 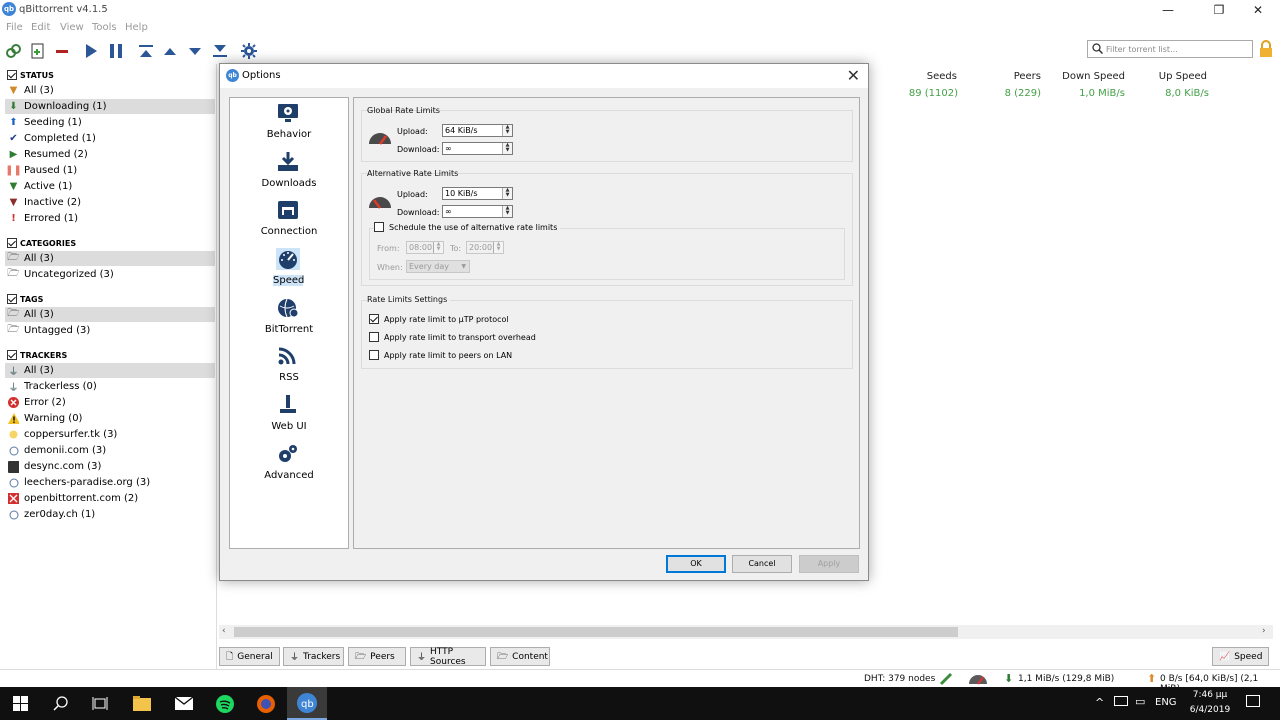 What do you see at coordinates (12, 299) in the screenshot?
I see `tags-checkbox` at bounding box center [12, 299].